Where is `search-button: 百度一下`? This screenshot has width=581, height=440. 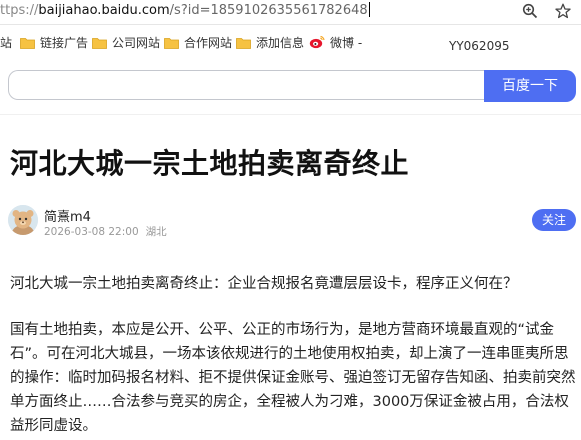 search-button: 百度一下 is located at coordinates (530, 86).